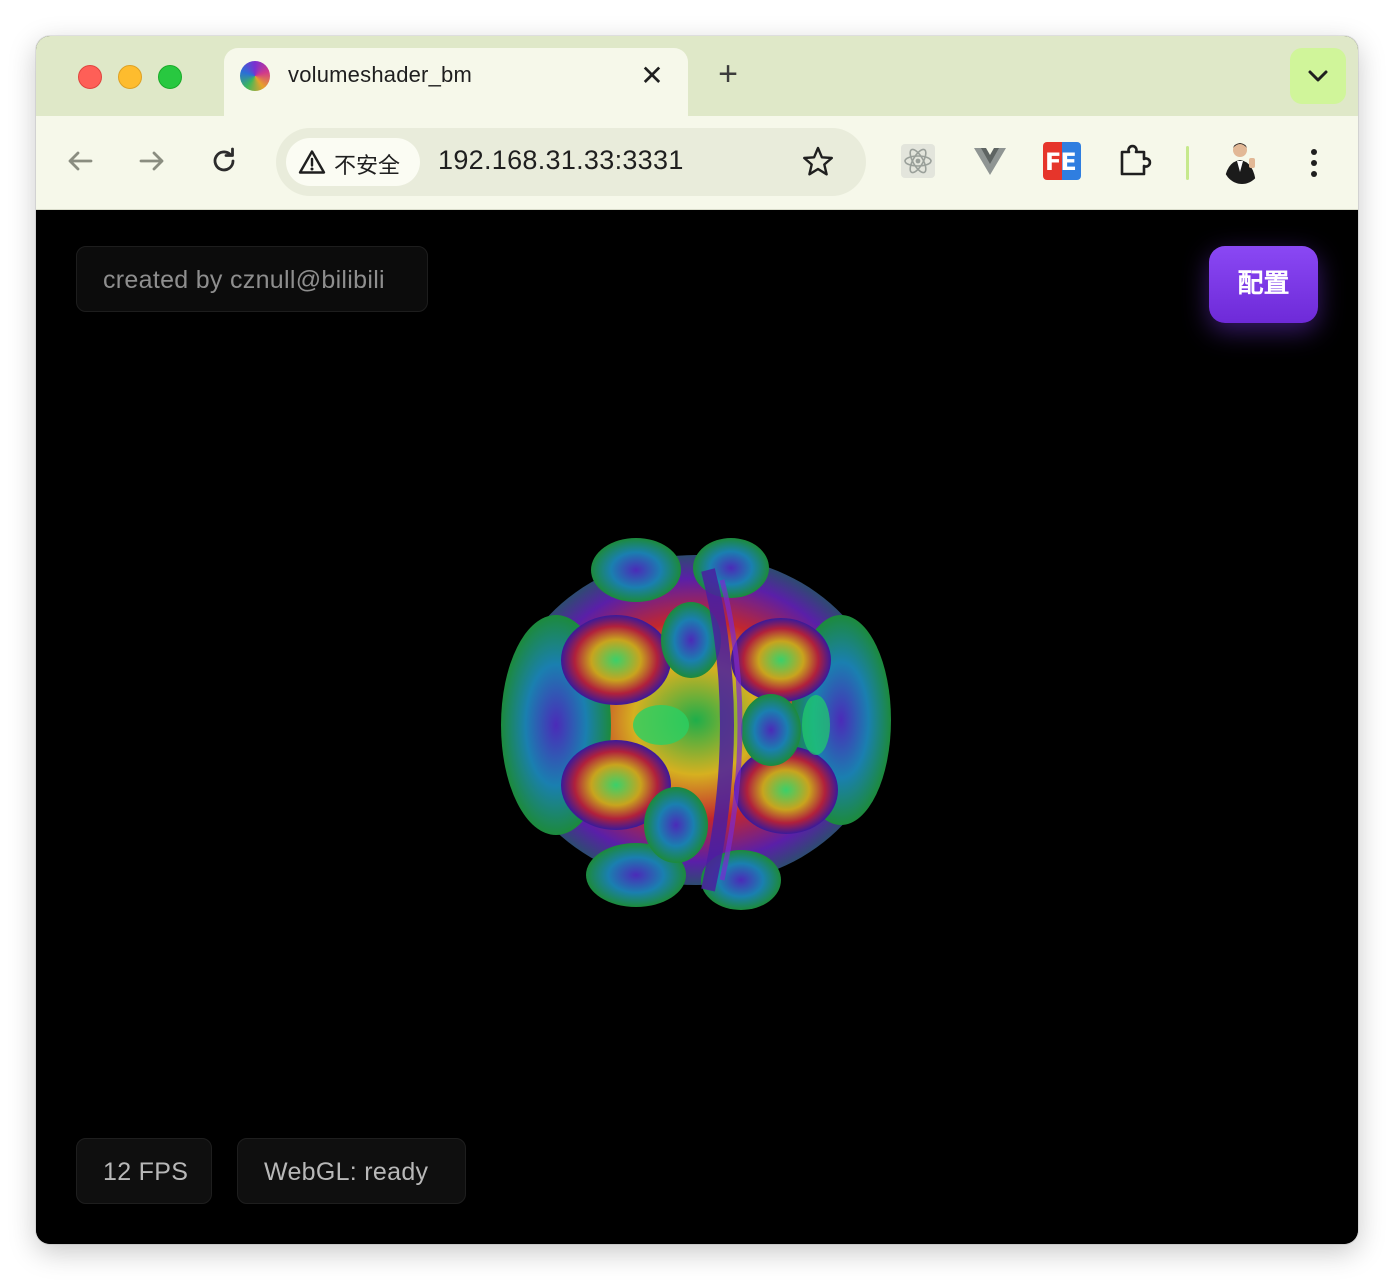  I want to click on fehelper-label: FE, so click(1061, 162).